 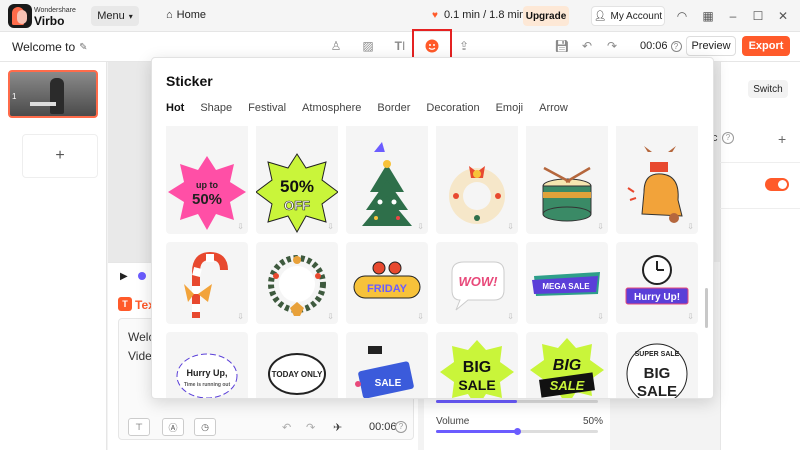 I want to click on divider, so click(x=760, y=162).